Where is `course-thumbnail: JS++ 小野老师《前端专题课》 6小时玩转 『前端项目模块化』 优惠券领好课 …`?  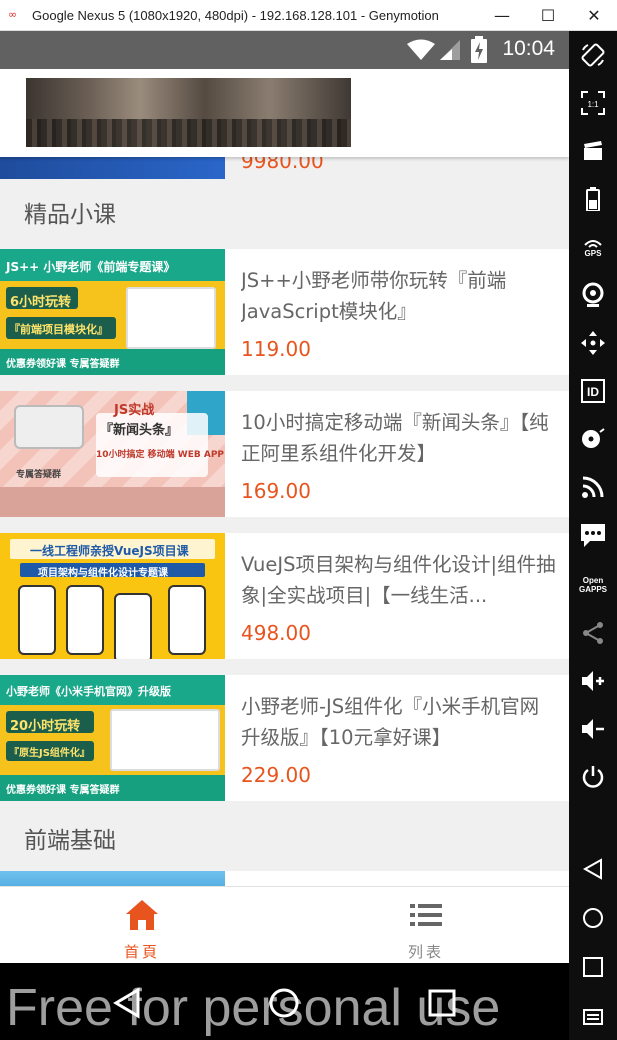 course-thumbnail: JS++ 小野老师《前端专题课》 6小时玩转 『前端项目模块化』 优惠券领好课 … is located at coordinates (112, 312).